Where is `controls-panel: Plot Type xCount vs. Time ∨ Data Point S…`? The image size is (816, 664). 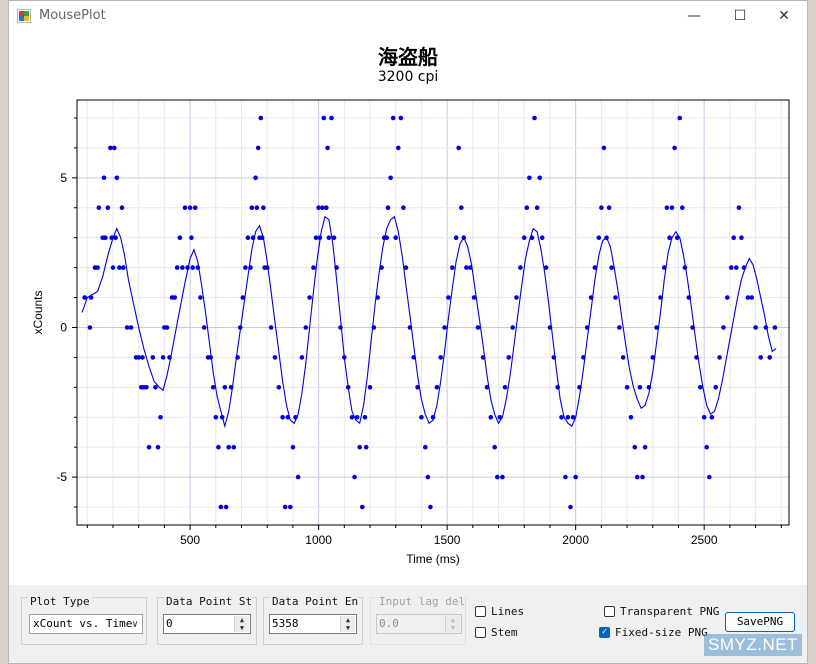 controls-panel: Plot Type xCount vs. Time ∨ Data Point S… is located at coordinates (408, 624).